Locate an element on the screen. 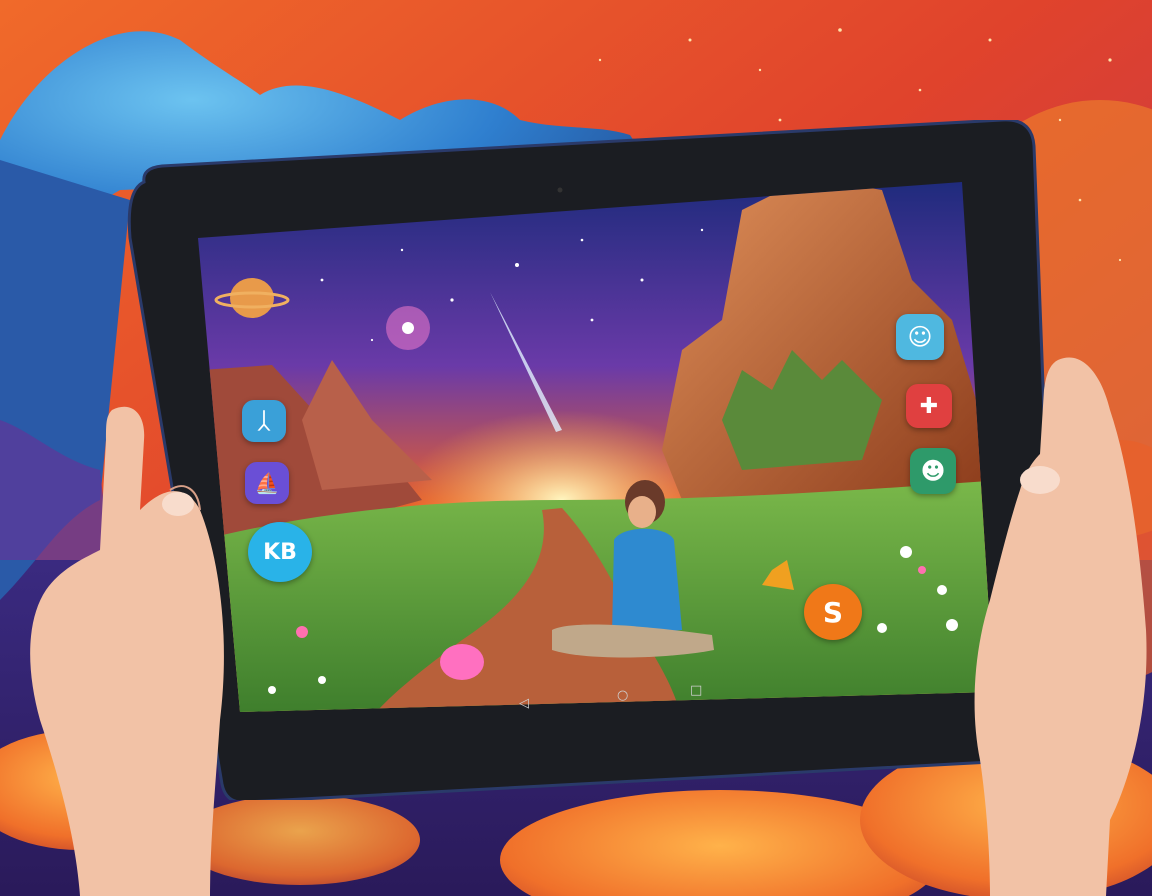  app-icon-face: ☺ is located at coordinates (920, 337).